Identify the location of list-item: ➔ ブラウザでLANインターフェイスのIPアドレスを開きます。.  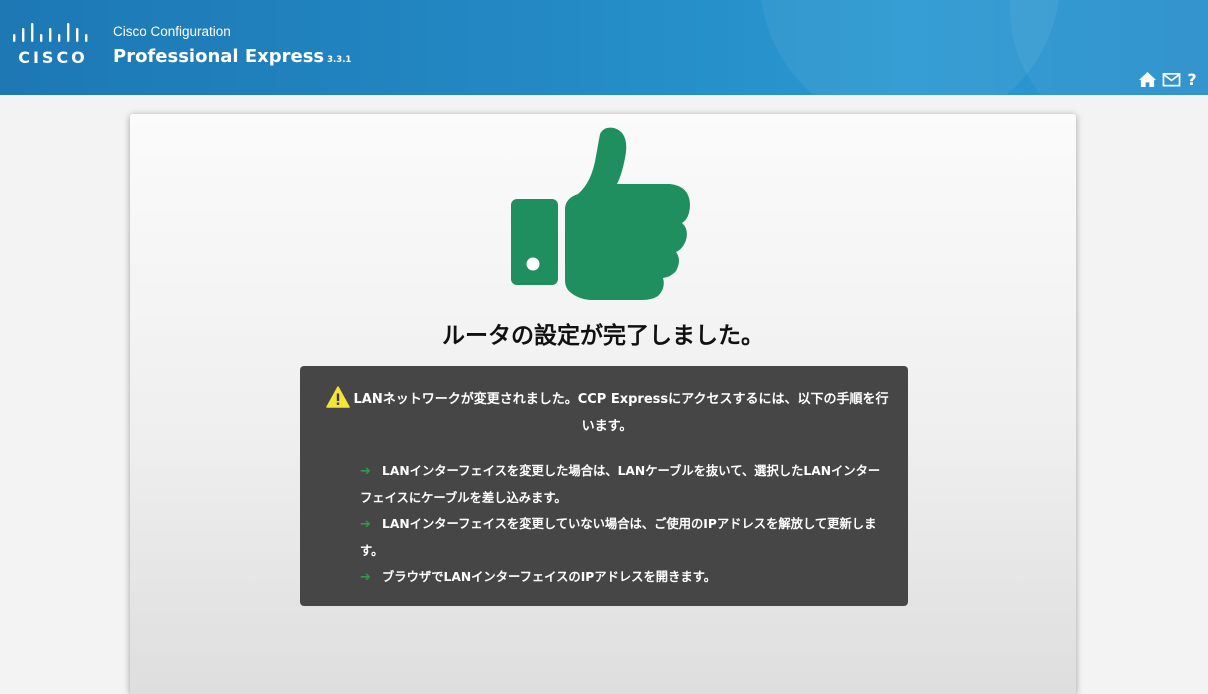
(623, 577).